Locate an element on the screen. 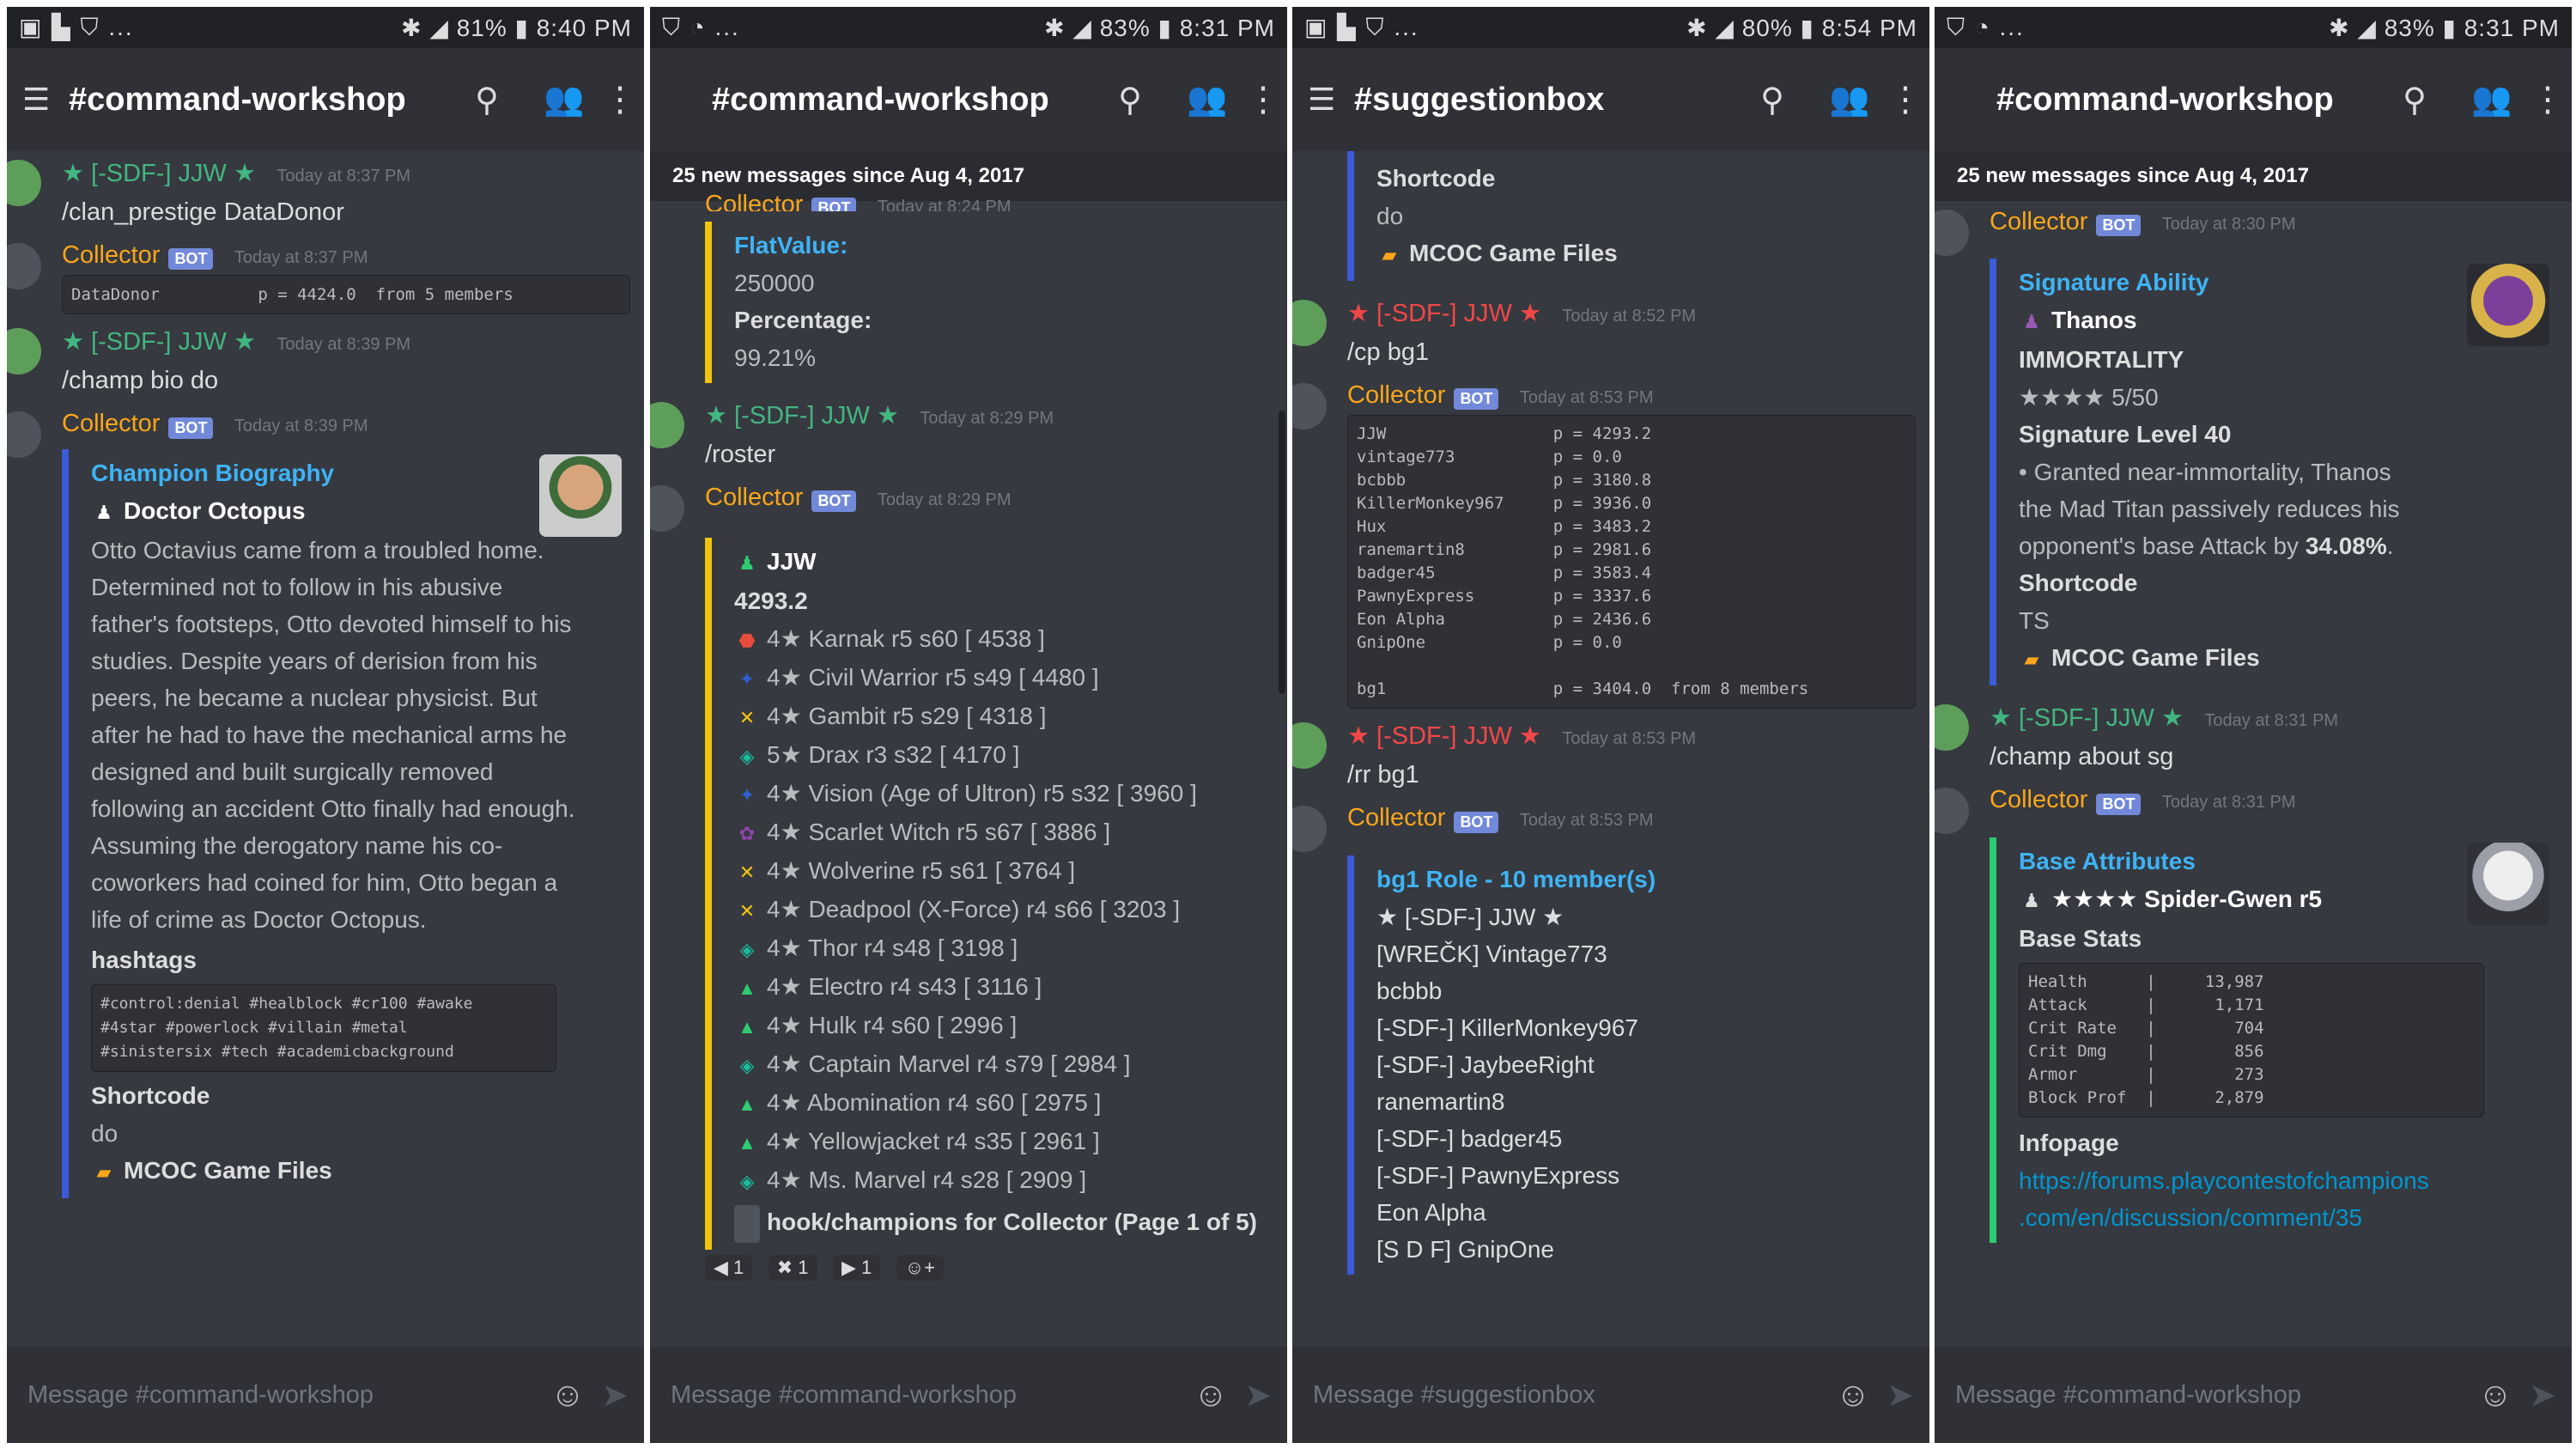 The width and height of the screenshot is (2576, 1449). infopage-link-continued: .com/en/discussion/comment/35 is located at coordinates (2281, 1217).